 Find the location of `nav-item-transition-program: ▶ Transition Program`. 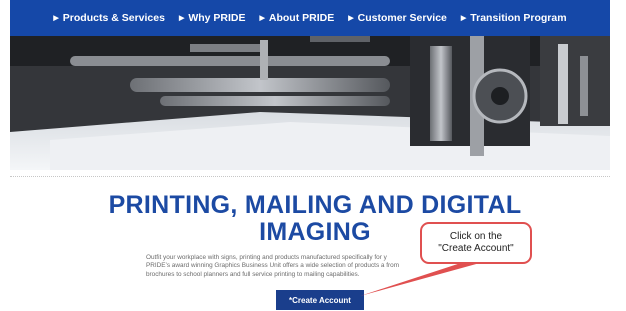

nav-item-transition-program: ▶ Transition Program is located at coordinates (514, 18).